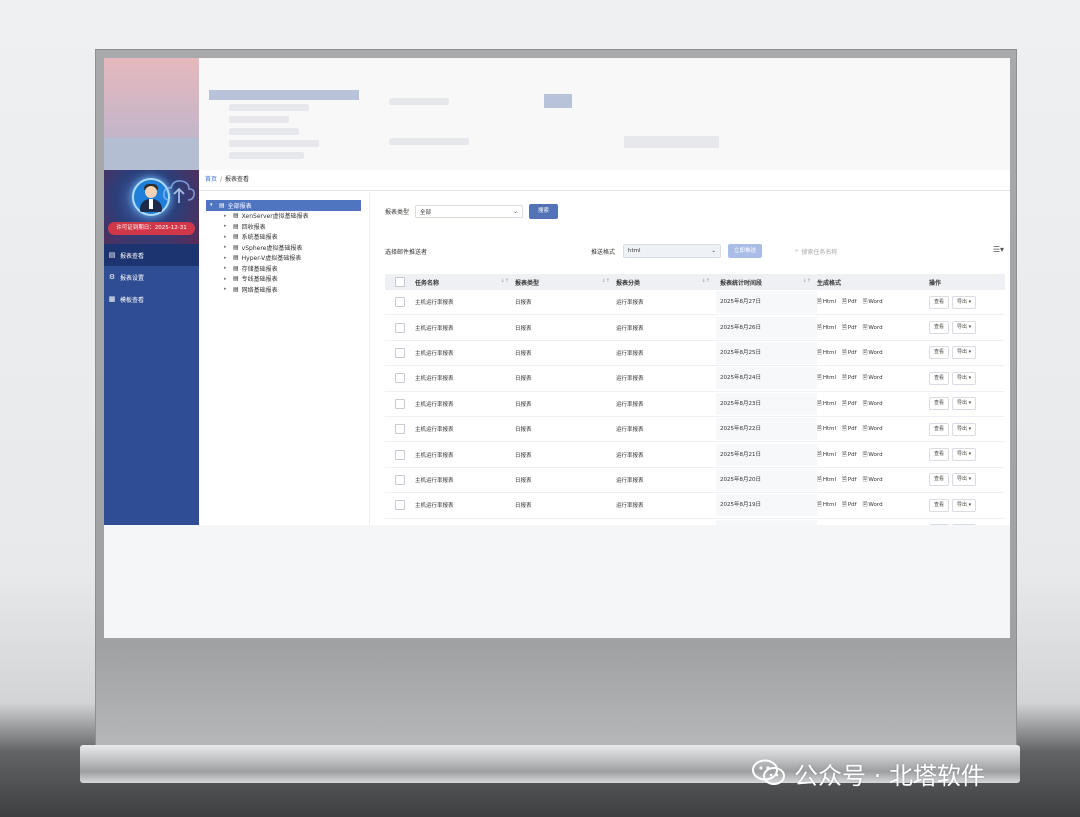  What do you see at coordinates (283, 279) in the screenshot?
I see `tree-node: ▸ ▤ 专线基础报表` at bounding box center [283, 279].